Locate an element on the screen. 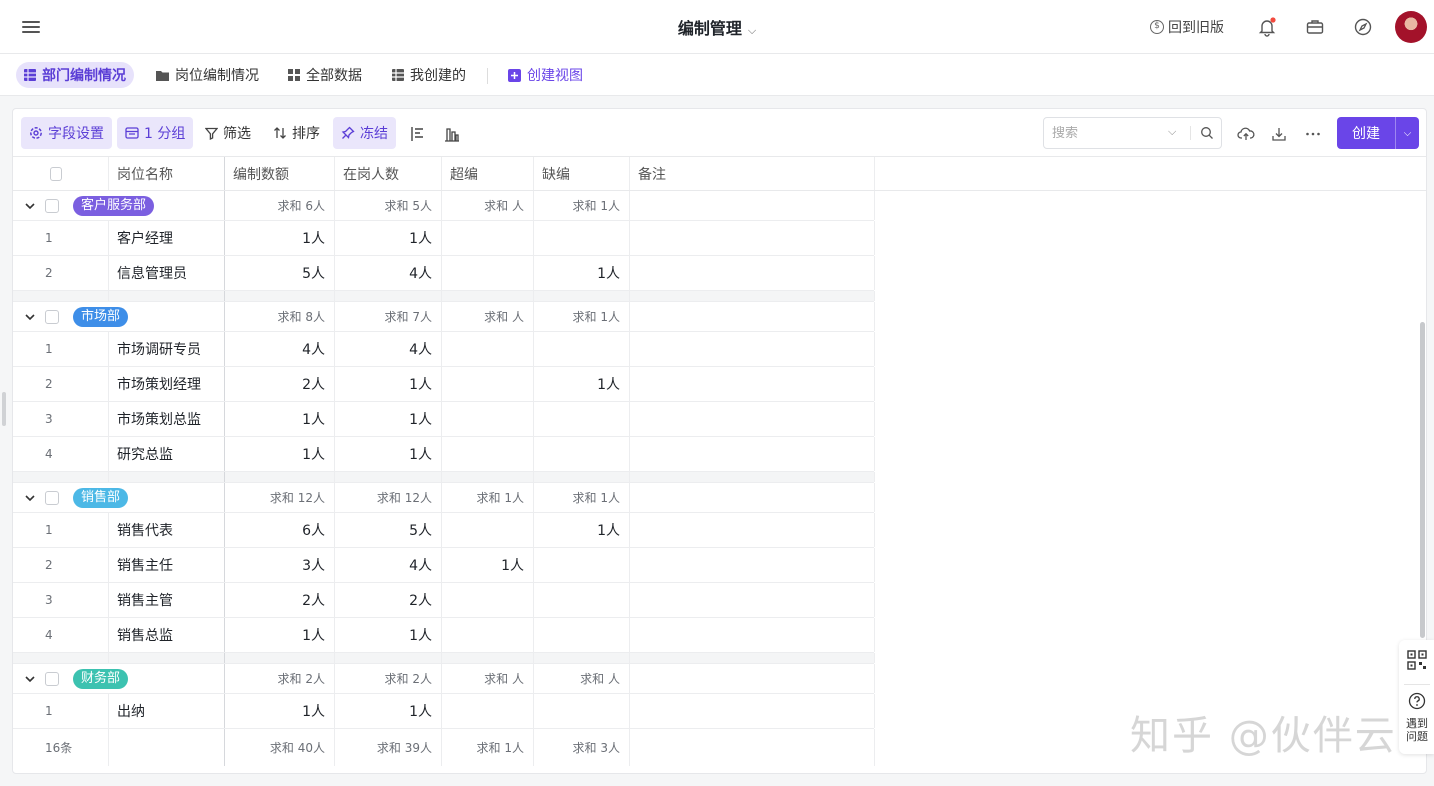 This screenshot has height=786, width=1434. post-name-cell: 销售主管 is located at coordinates (166, 600).